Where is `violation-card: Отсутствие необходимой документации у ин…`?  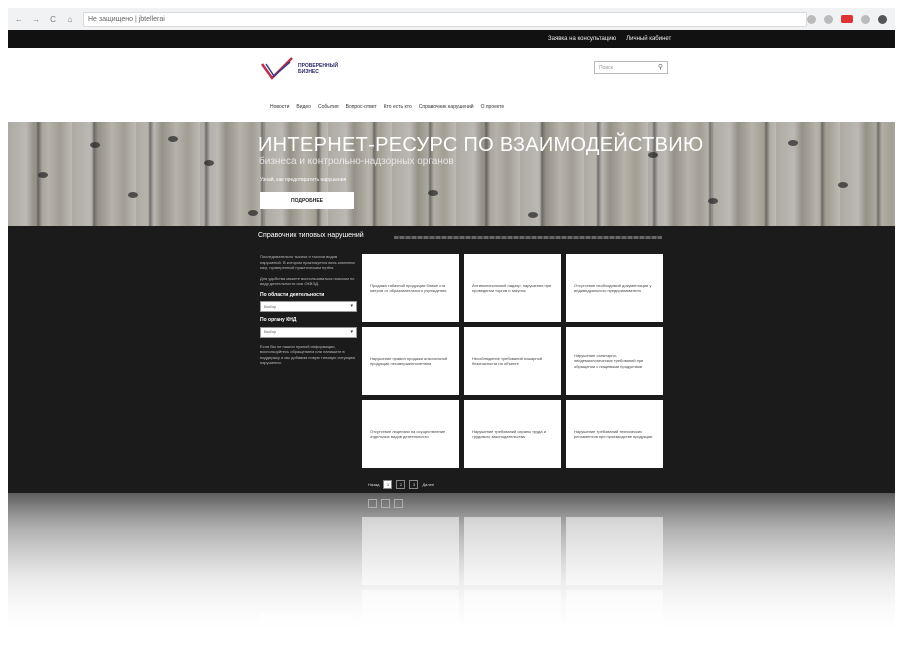
violation-card: Отсутствие необходимой документации у ин… is located at coordinates (614, 288).